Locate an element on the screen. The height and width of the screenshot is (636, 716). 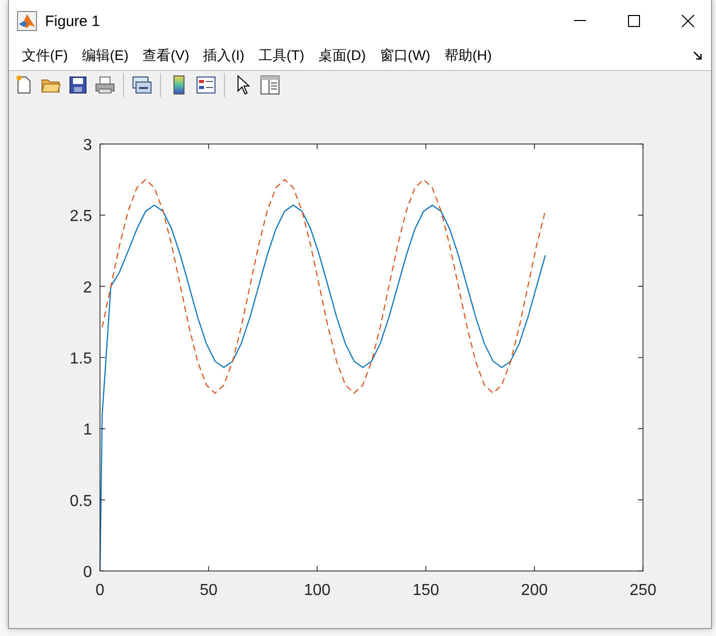
close-icon is located at coordinates (688, 21).